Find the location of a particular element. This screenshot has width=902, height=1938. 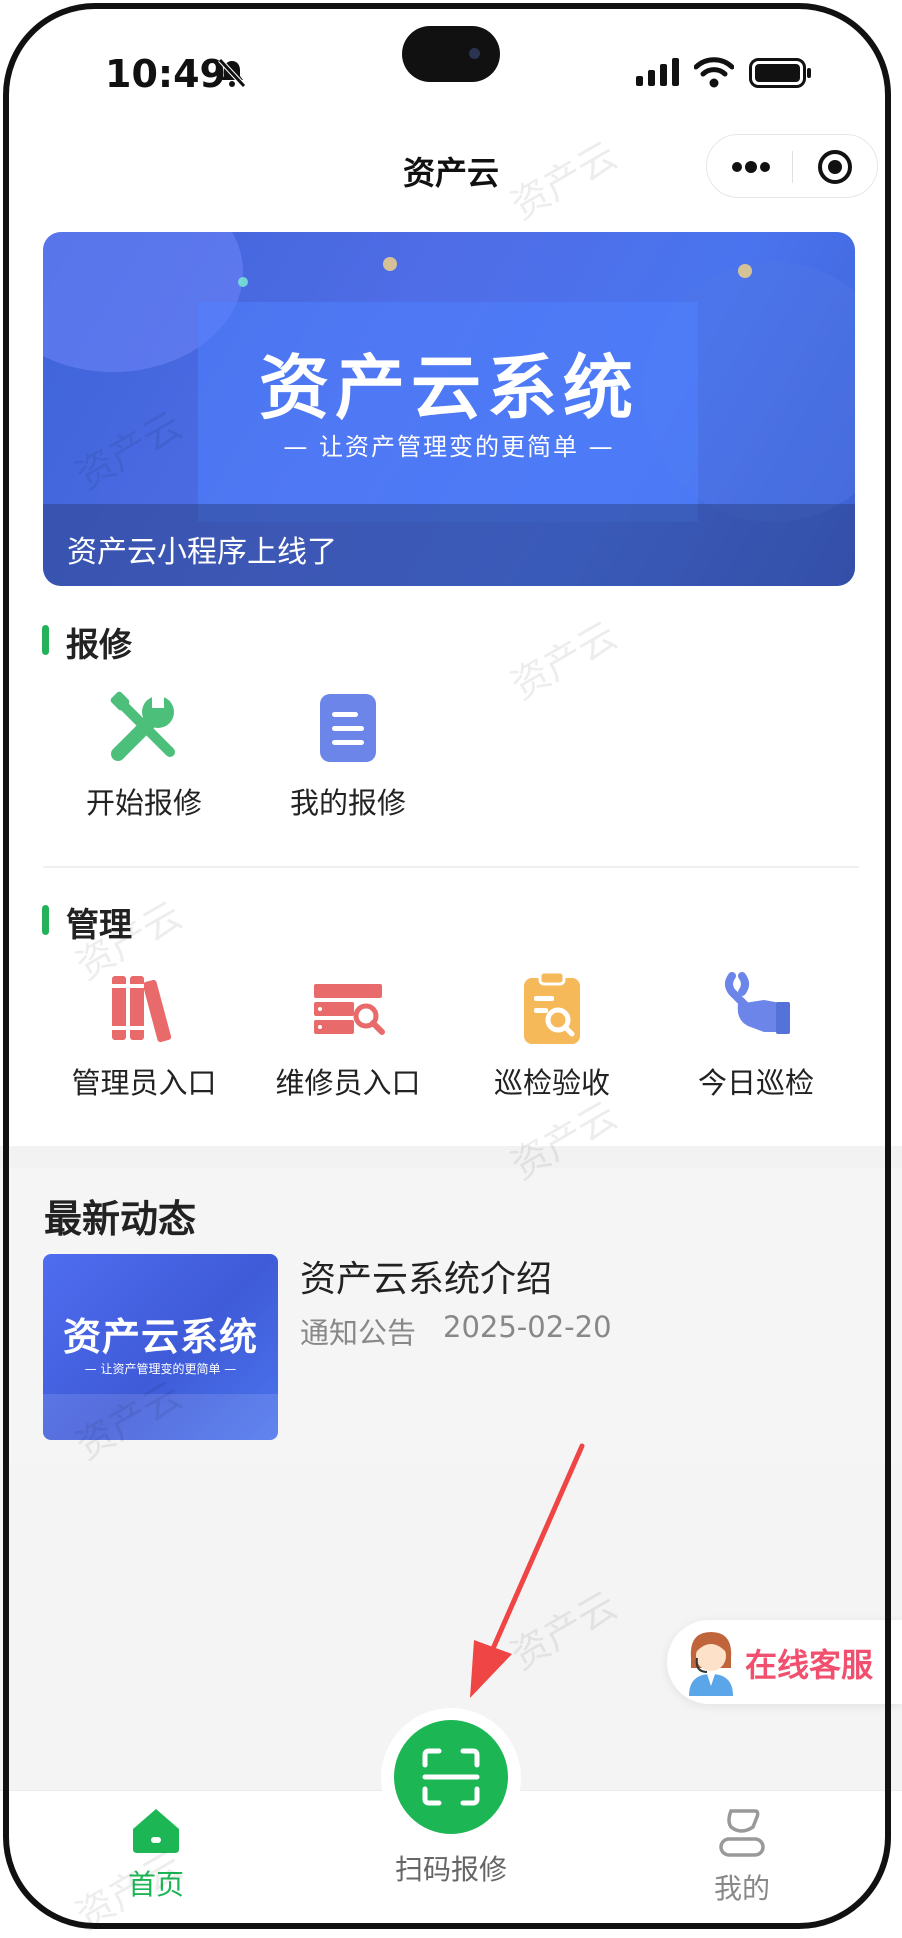

online-service-label: 在线客服 is located at coordinates (809, 1665).